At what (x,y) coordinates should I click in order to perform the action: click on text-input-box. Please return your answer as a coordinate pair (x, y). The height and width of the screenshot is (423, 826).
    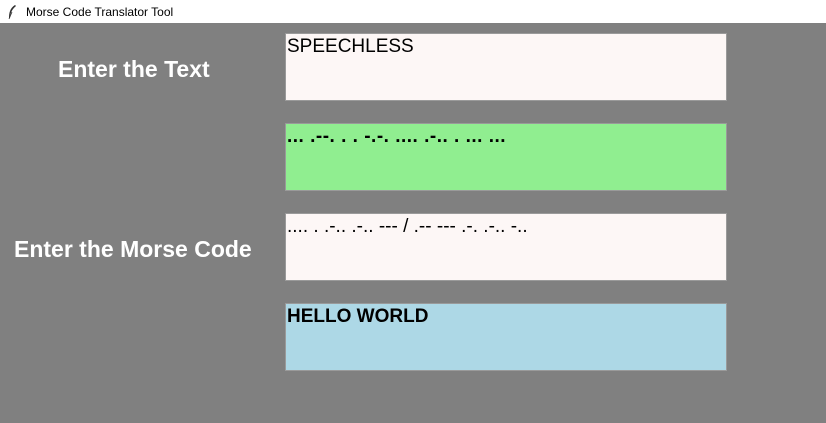
    Looking at the image, I should click on (506, 67).